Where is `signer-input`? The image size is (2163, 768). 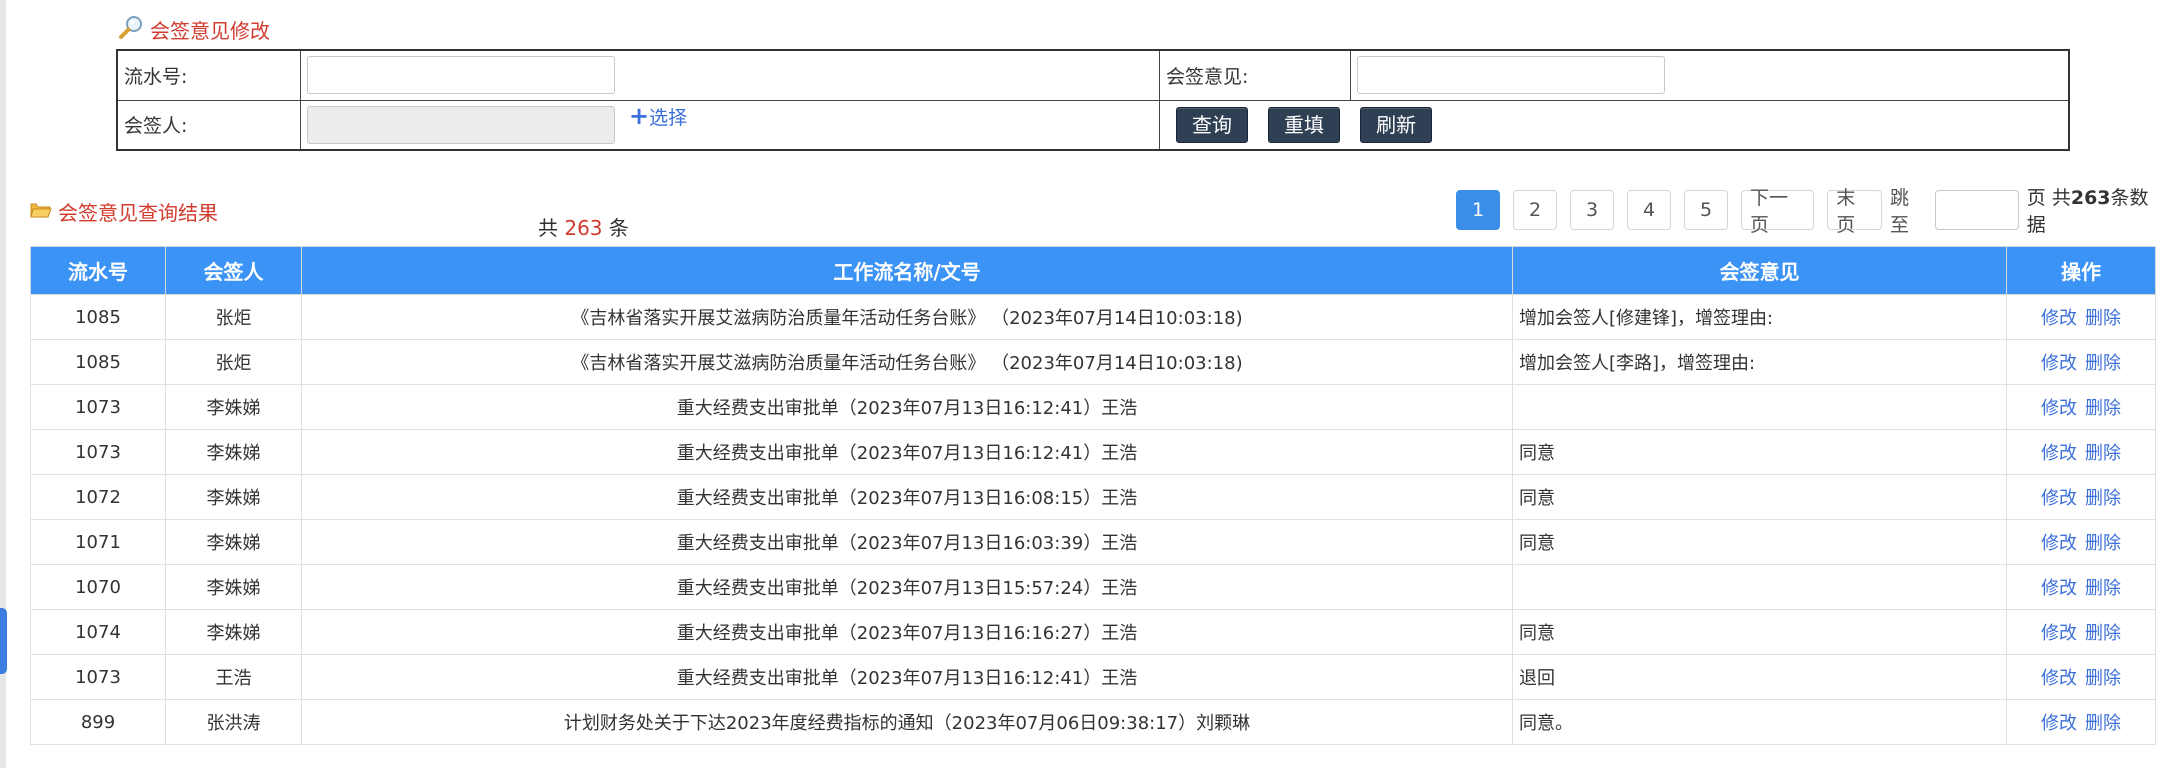 signer-input is located at coordinates (461, 124).